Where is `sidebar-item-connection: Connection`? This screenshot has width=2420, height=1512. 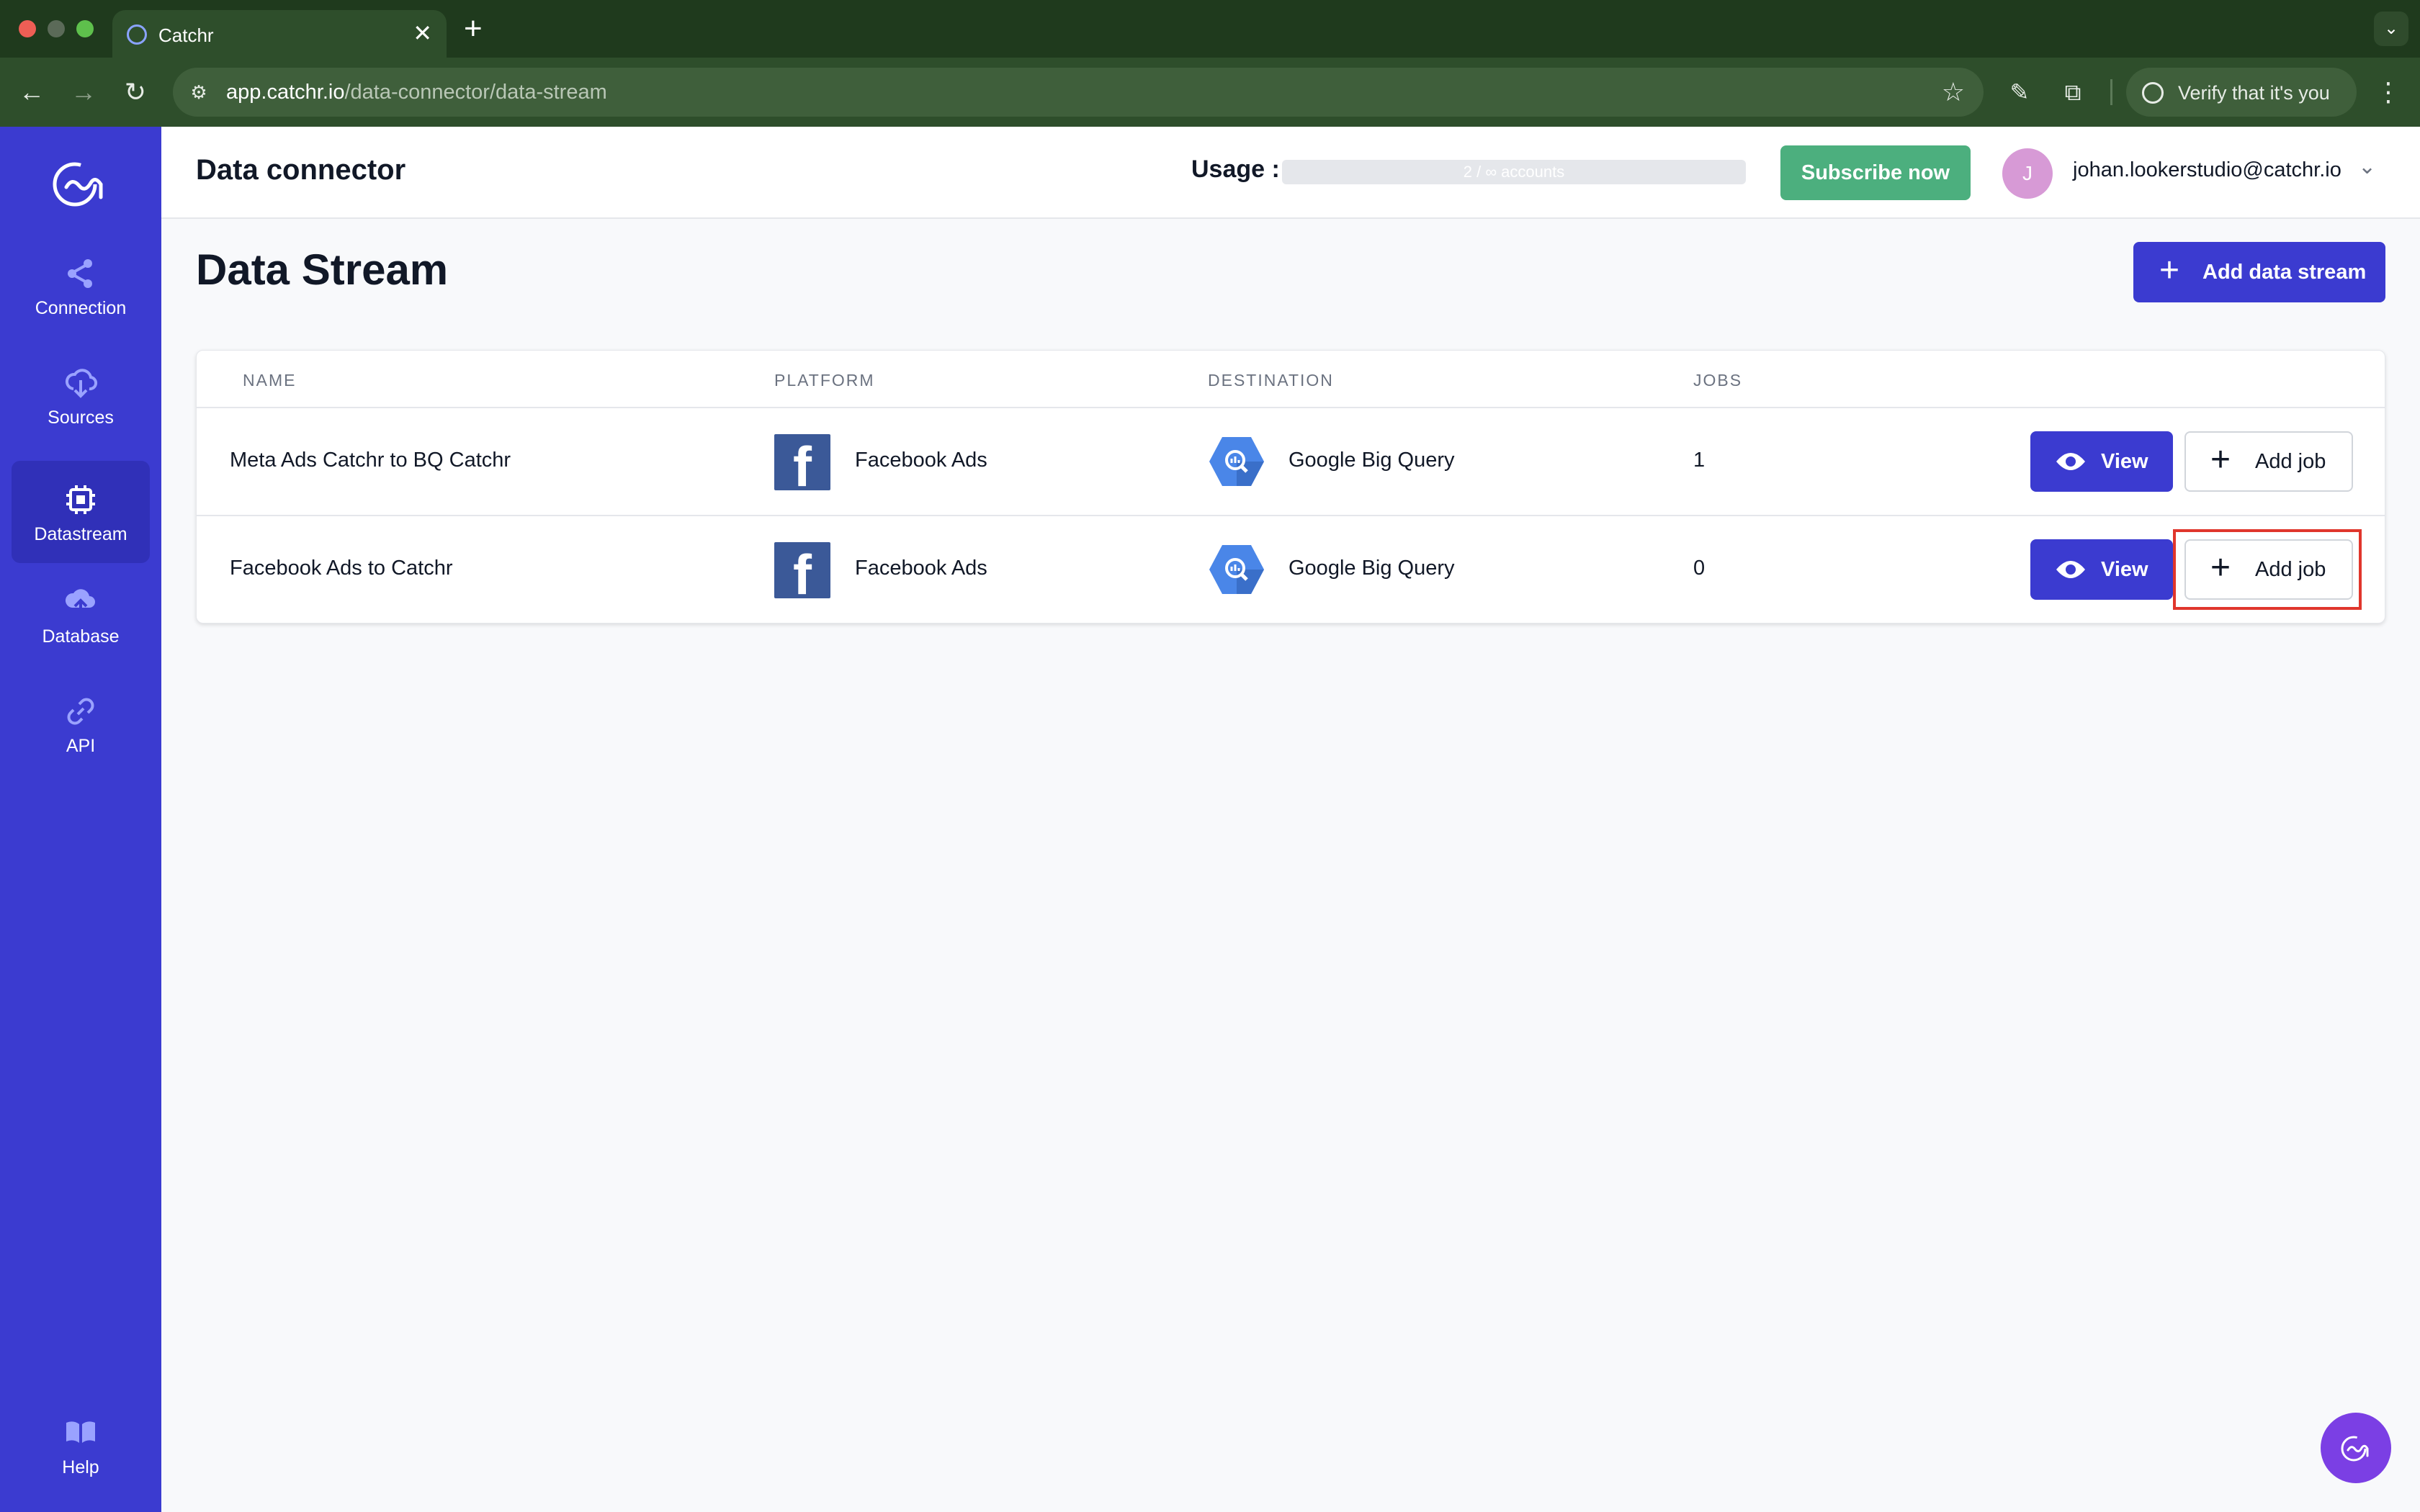
sidebar-item-connection: Connection is located at coordinates (81, 286).